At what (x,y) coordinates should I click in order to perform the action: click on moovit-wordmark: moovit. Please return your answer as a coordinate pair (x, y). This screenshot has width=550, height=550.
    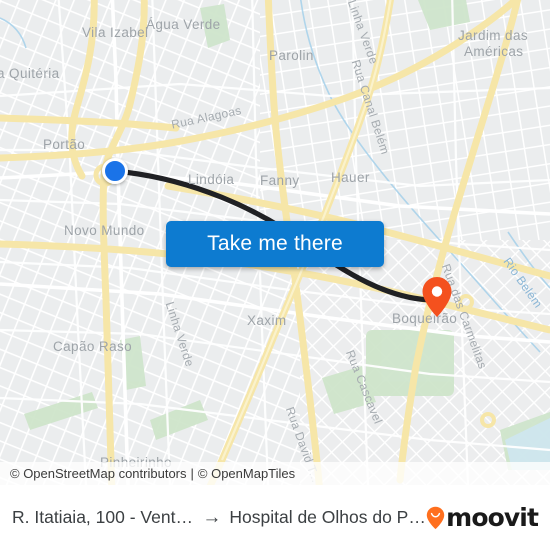
    Looking at the image, I should click on (492, 517).